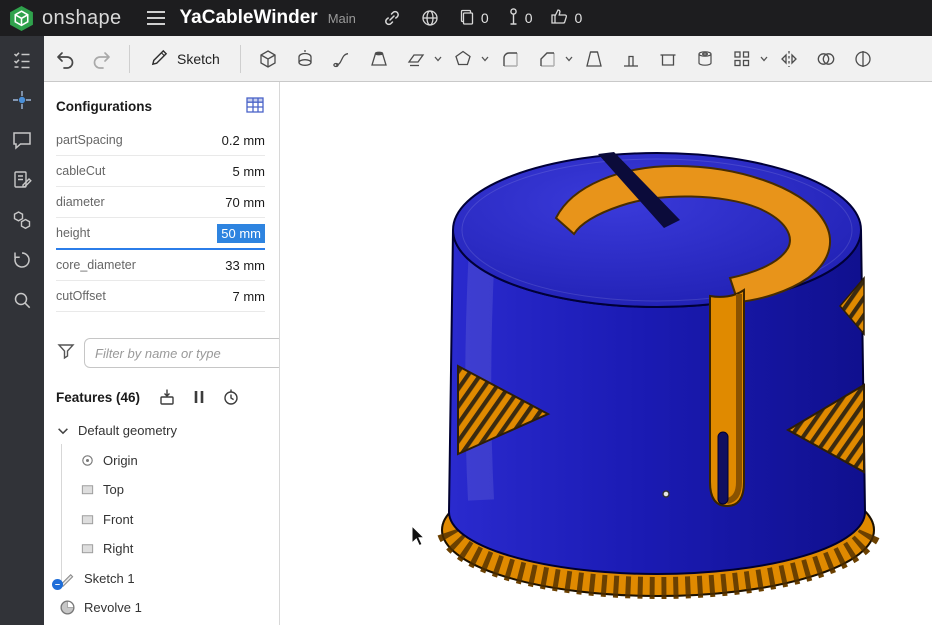  Describe the element at coordinates (129, 58) in the screenshot. I see `toolbar-separator` at that location.